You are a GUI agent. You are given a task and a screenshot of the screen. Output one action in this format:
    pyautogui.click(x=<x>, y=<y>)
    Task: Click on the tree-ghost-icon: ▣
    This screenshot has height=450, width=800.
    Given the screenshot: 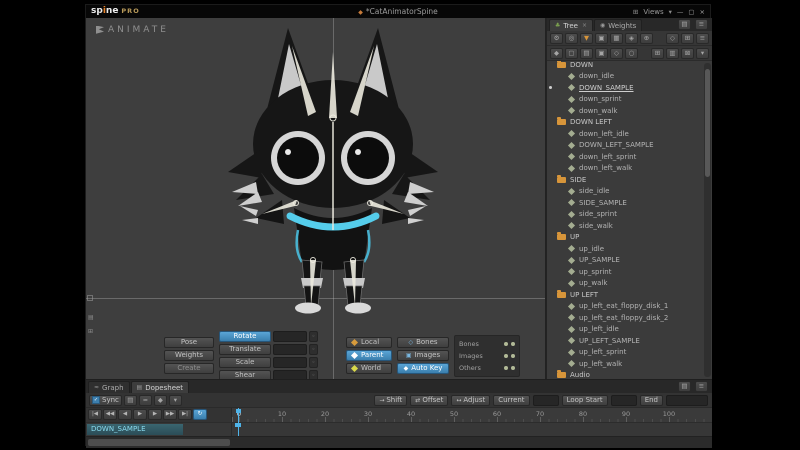 What is the action you would take?
    pyautogui.click(x=601, y=38)
    